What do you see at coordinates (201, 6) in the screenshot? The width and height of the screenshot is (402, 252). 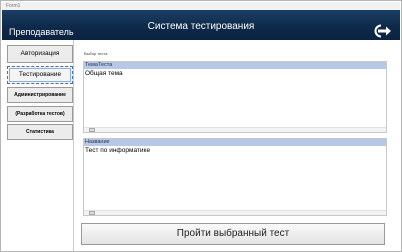 I see `window-titlebar: Form1` at bounding box center [201, 6].